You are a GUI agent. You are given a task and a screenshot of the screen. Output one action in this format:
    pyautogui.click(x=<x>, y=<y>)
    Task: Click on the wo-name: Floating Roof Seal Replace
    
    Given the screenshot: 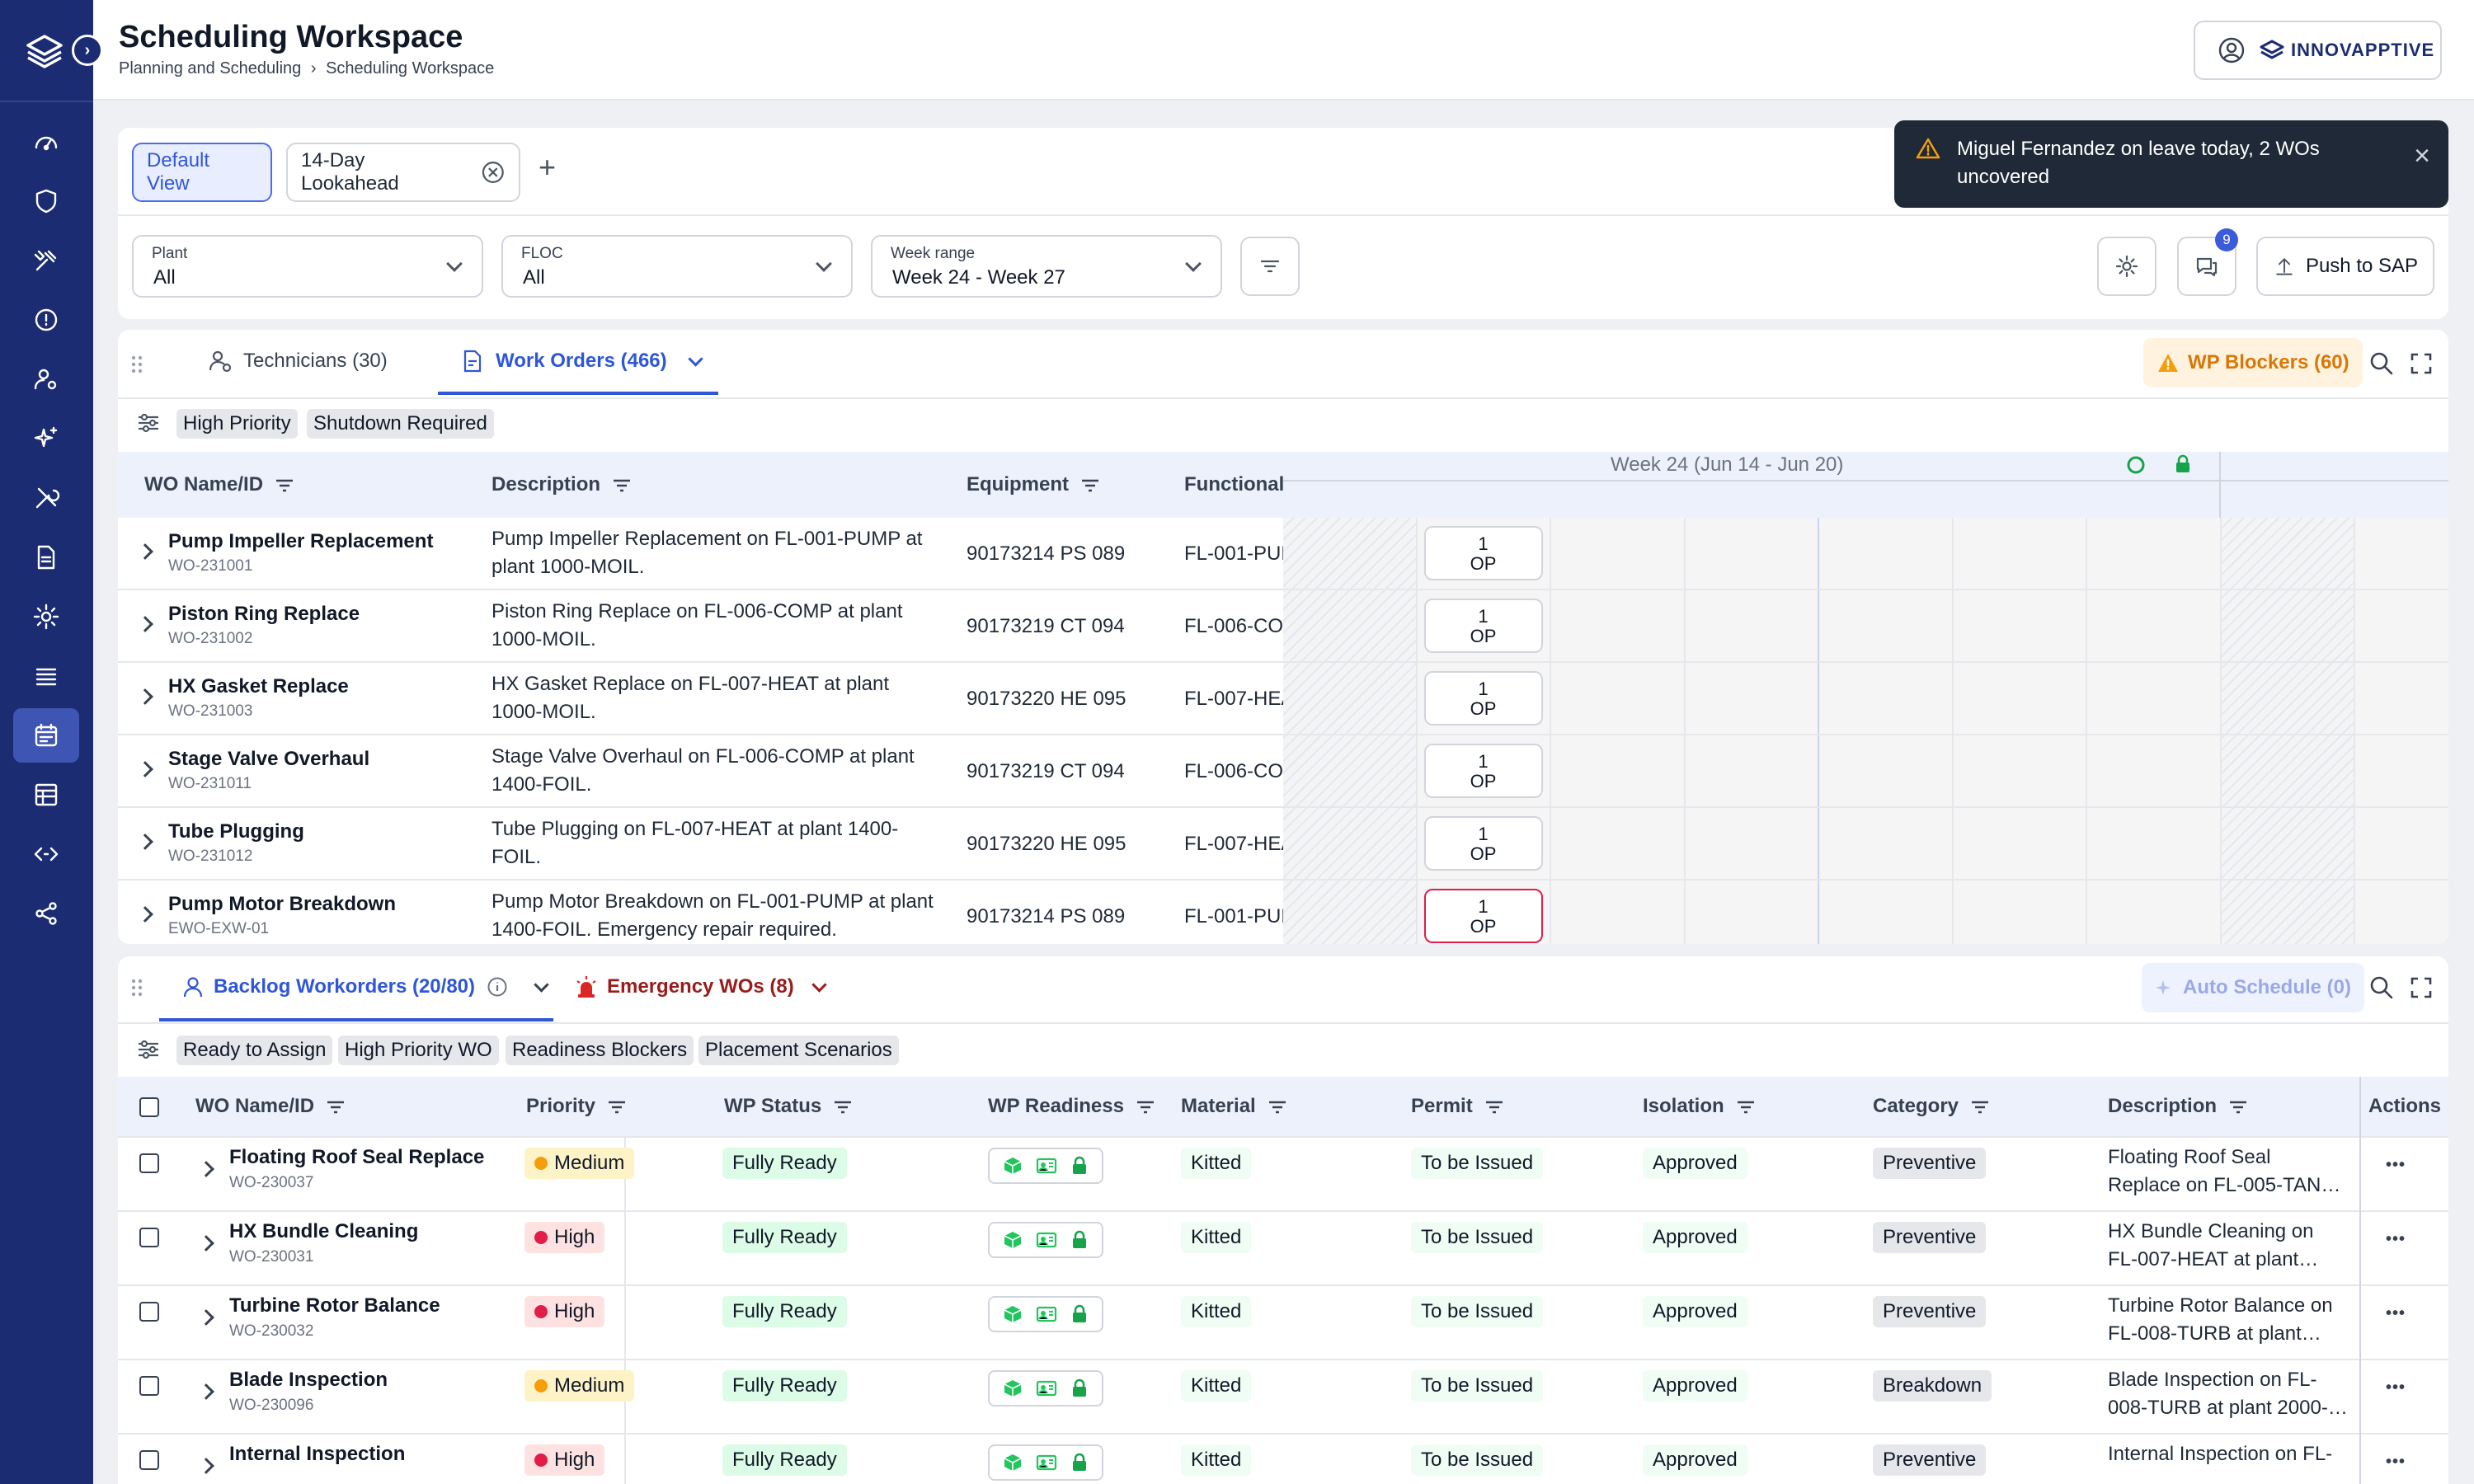 What is the action you would take?
    pyautogui.click(x=356, y=1157)
    